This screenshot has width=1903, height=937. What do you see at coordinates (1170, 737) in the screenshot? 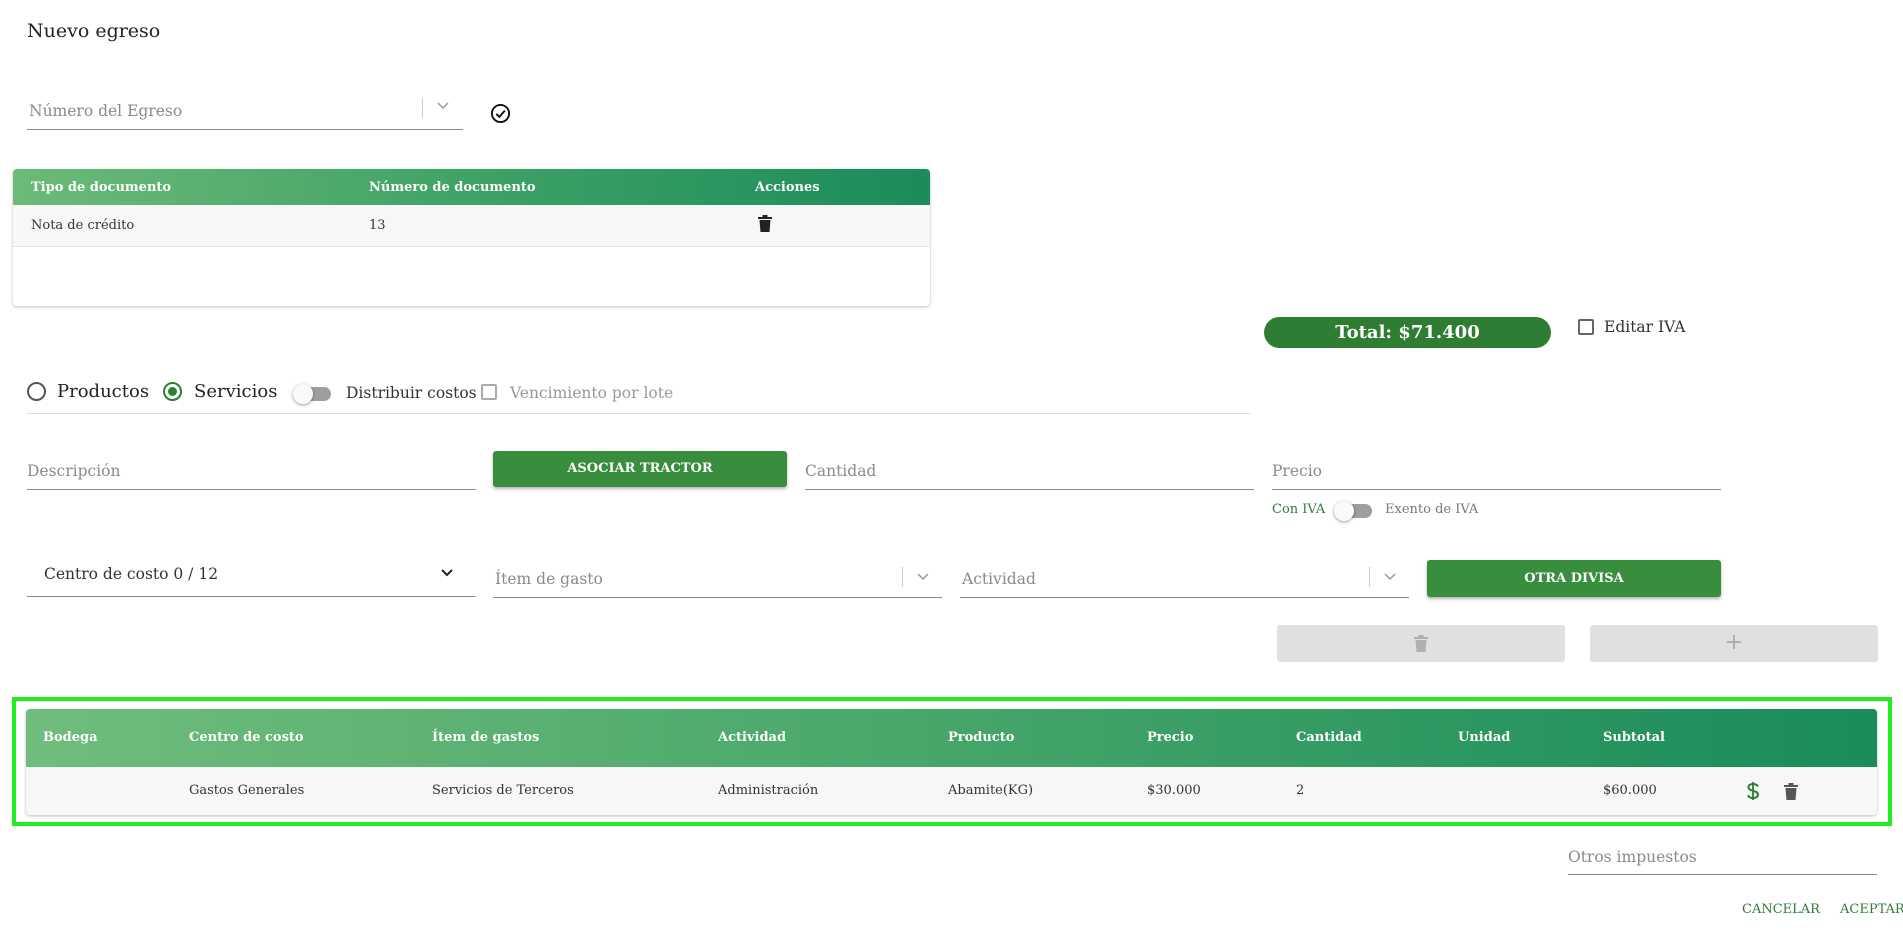
I see `col-precio: Precio` at bounding box center [1170, 737].